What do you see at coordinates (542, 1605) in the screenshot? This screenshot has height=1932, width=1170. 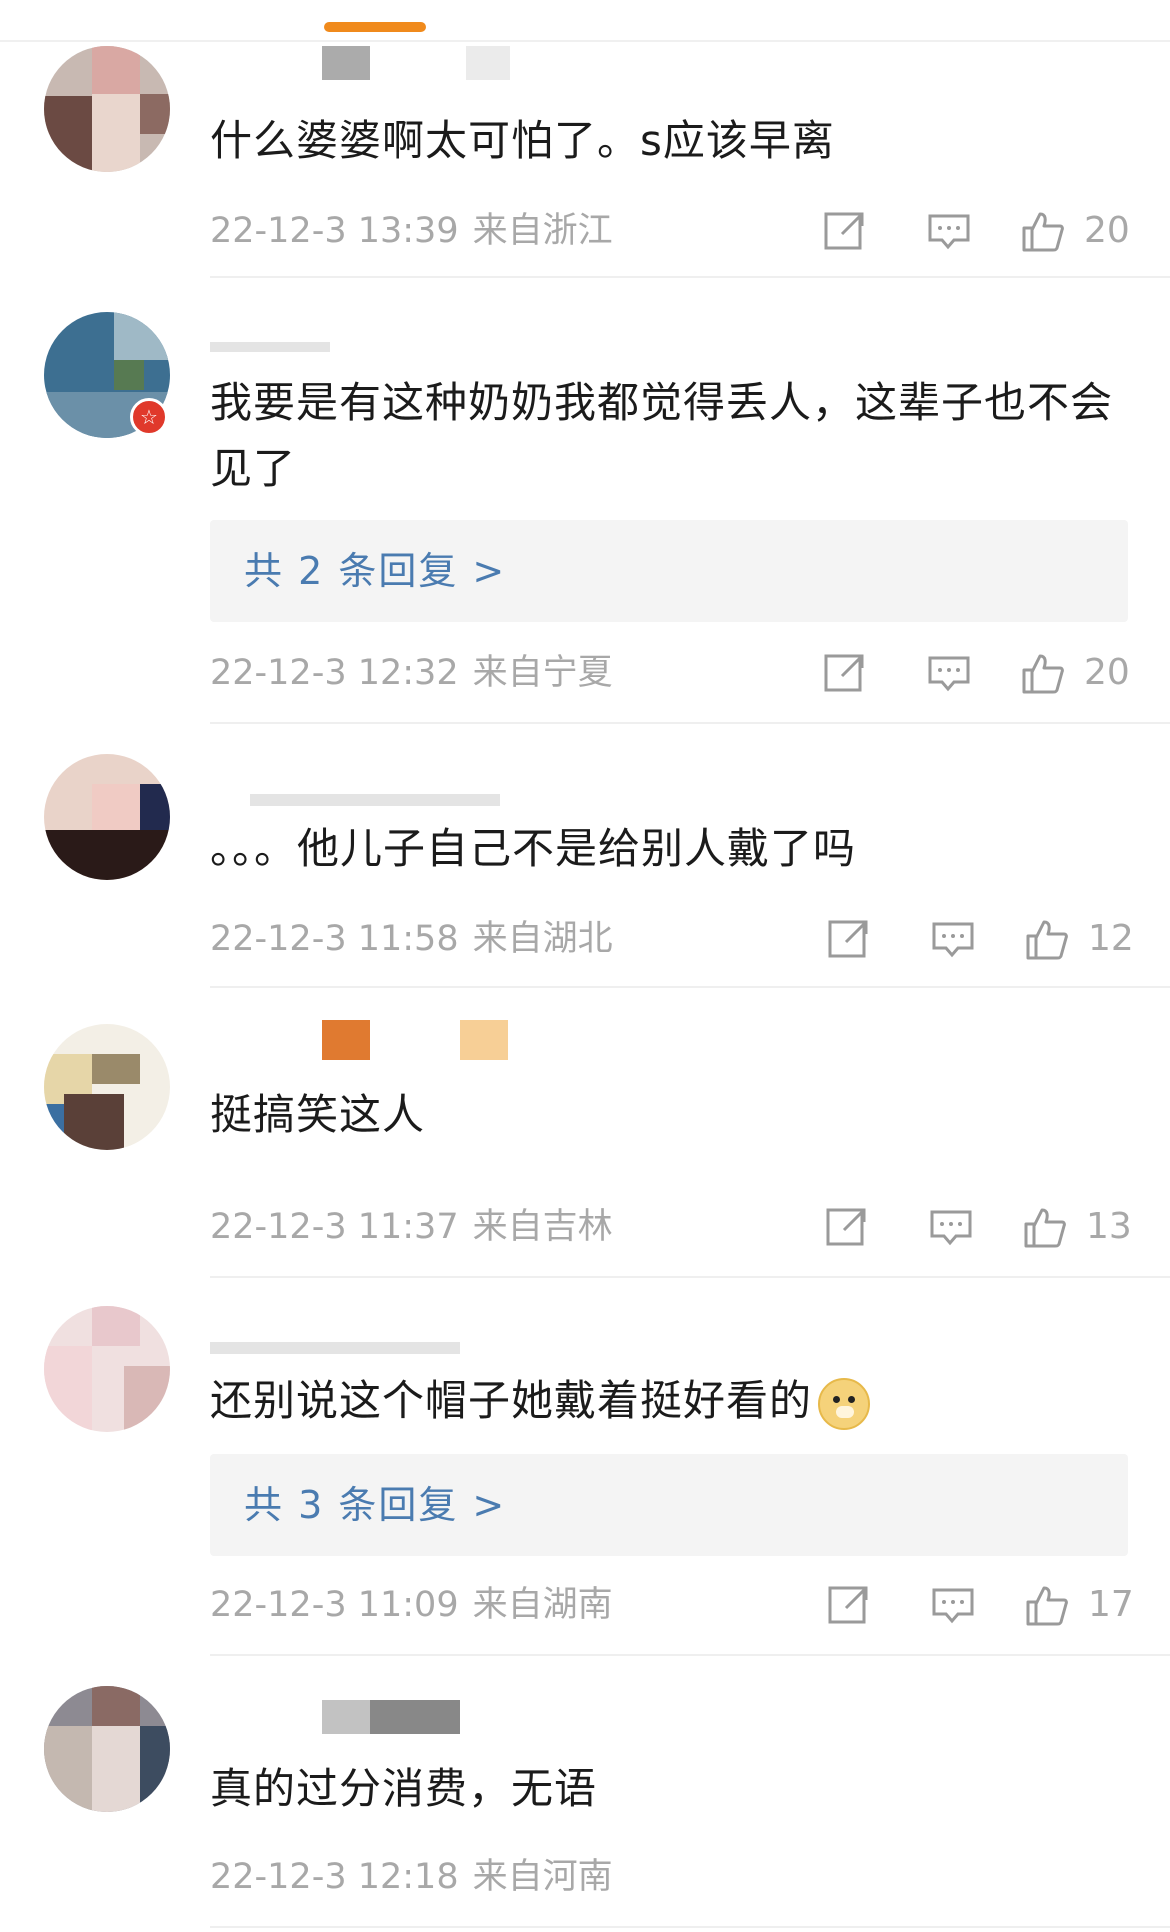 I see `comment-location: 来自湖南` at bounding box center [542, 1605].